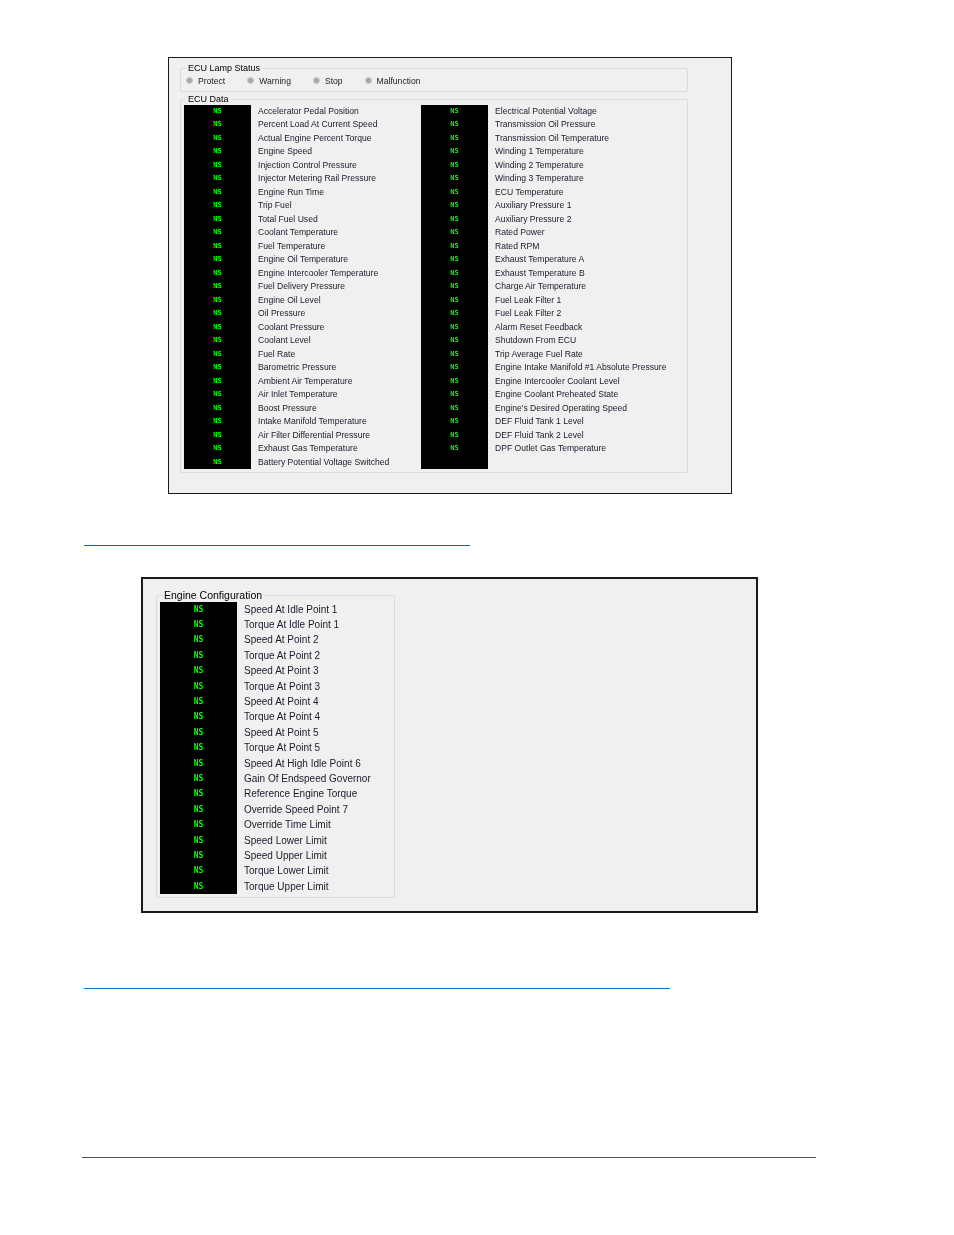 Image resolution: width=954 pixels, height=1235 pixels. Describe the element at coordinates (282, 717) in the screenshot. I see `parameter-label: Torque At Point 4` at that location.